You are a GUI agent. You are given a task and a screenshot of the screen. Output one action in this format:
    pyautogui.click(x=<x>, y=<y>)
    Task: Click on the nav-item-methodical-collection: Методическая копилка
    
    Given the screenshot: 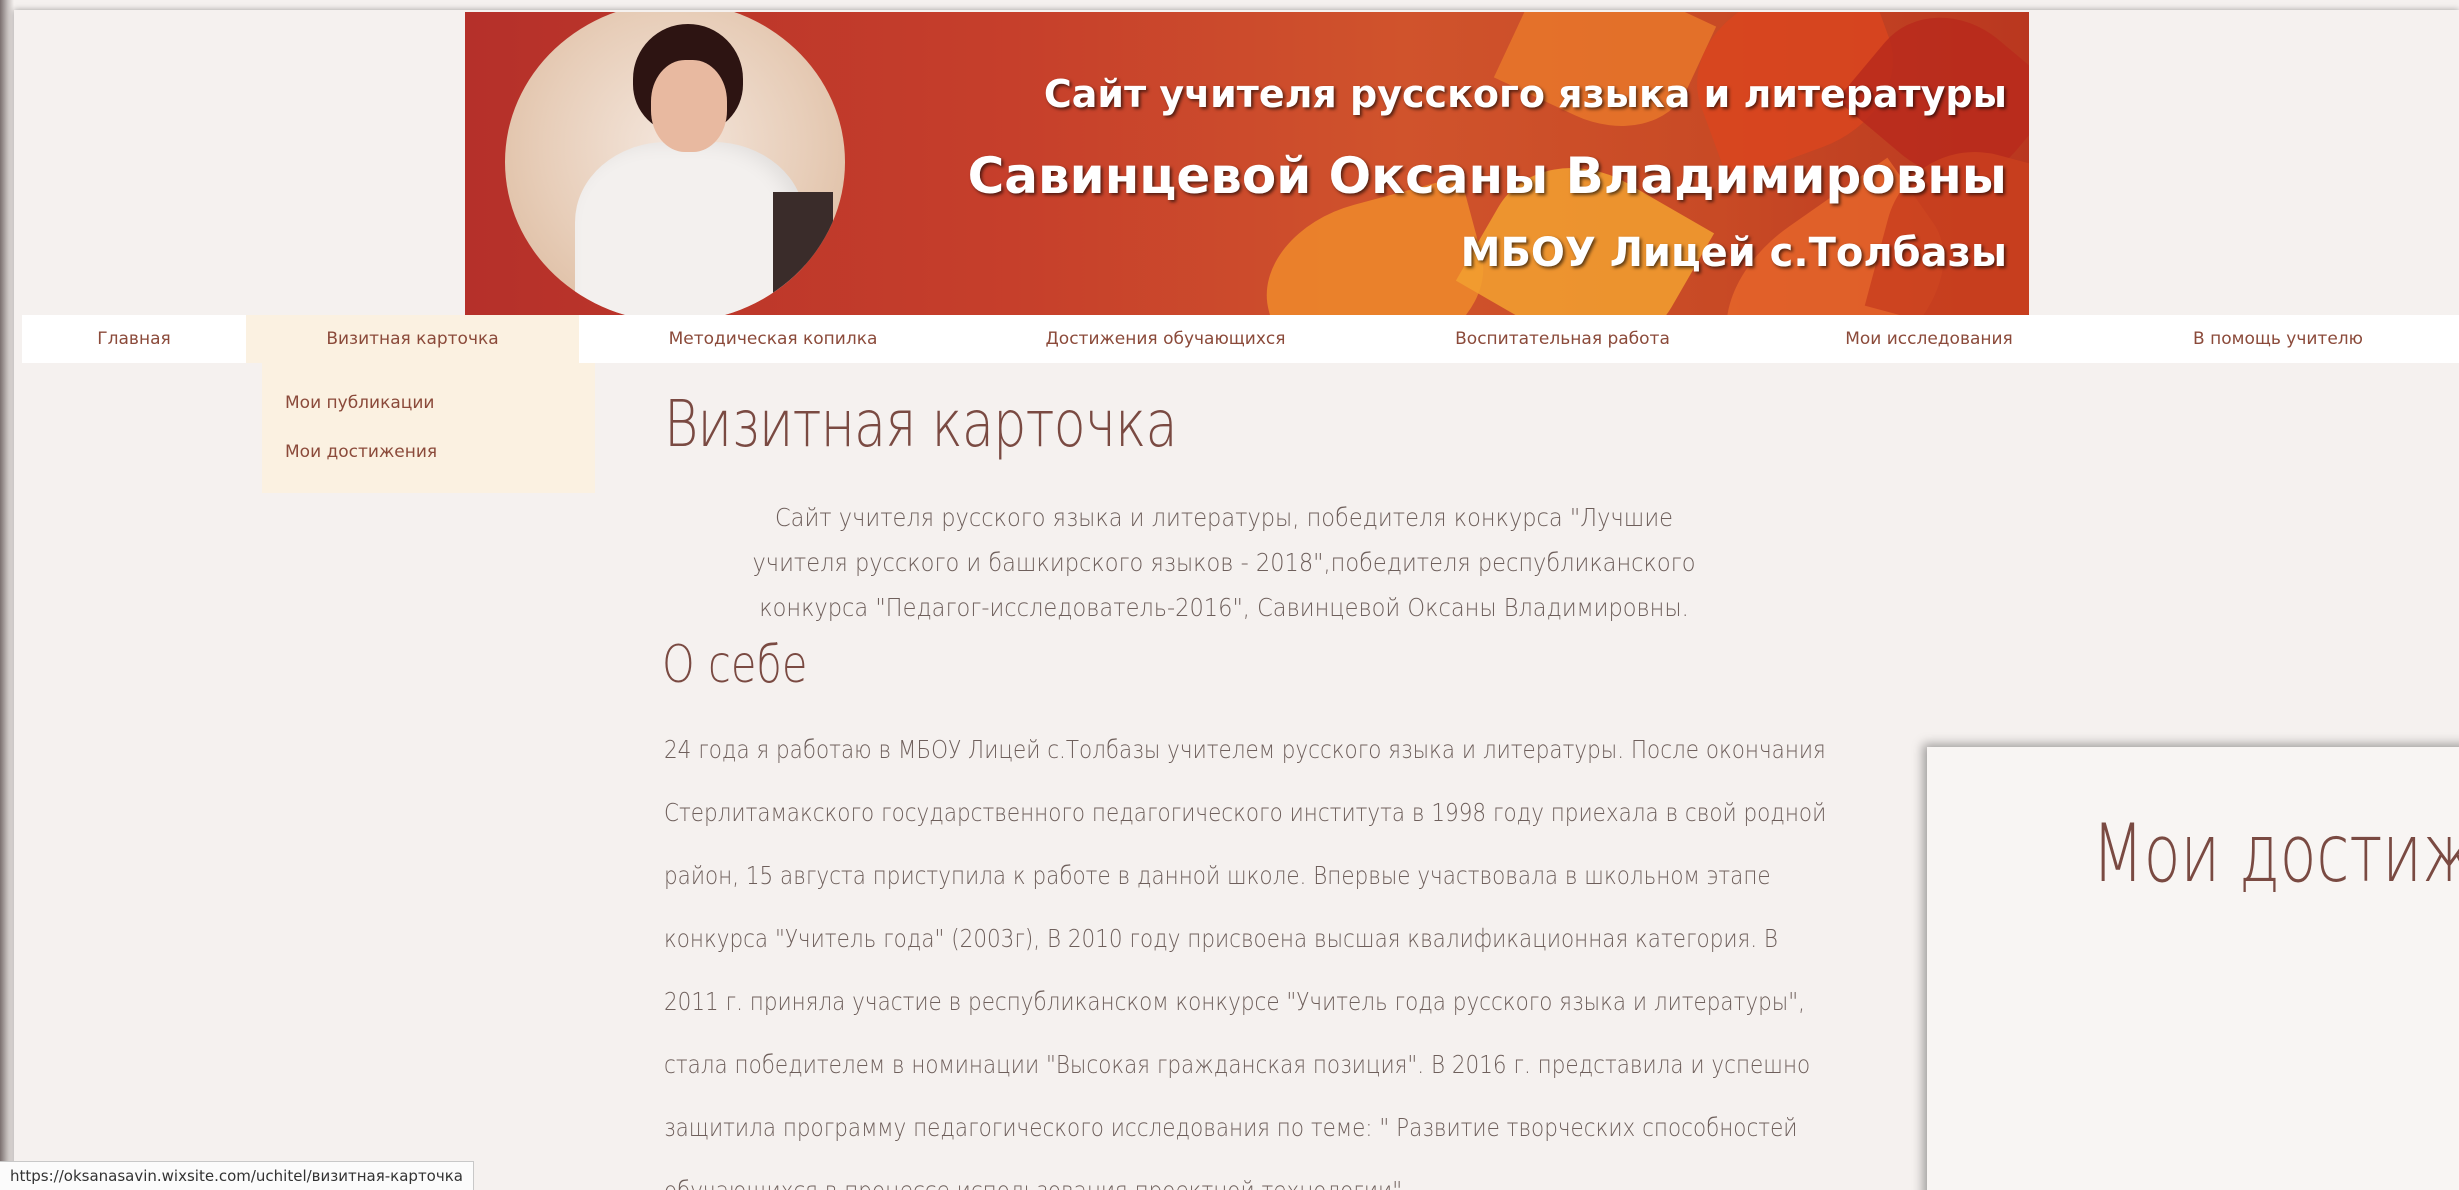 What is the action you would take?
    pyautogui.click(x=773, y=339)
    